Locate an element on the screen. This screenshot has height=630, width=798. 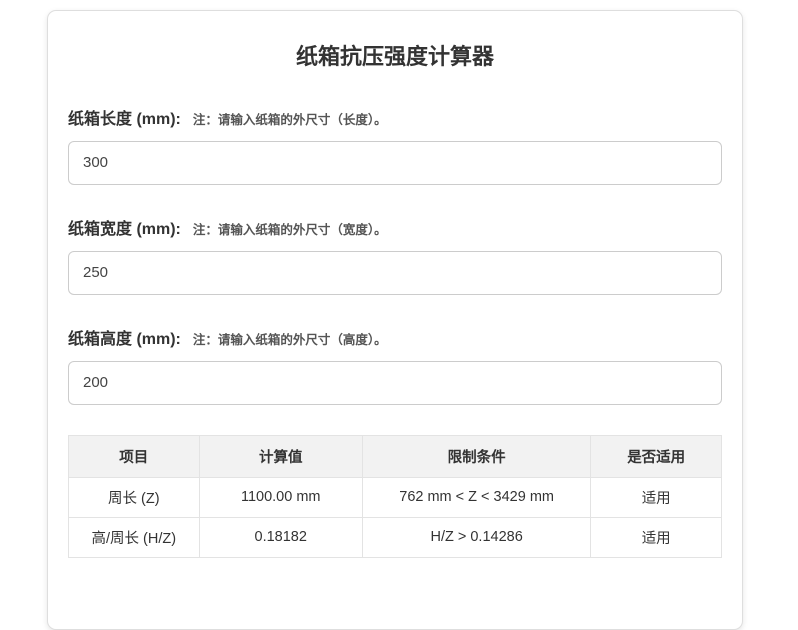
page-title: 纸箱抗压强度计算器 is located at coordinates (394, 56).